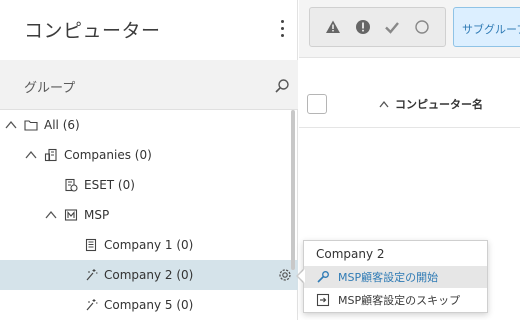  What do you see at coordinates (486, 27) in the screenshot?
I see `subgroup-toggle-button: サブグループ` at bounding box center [486, 27].